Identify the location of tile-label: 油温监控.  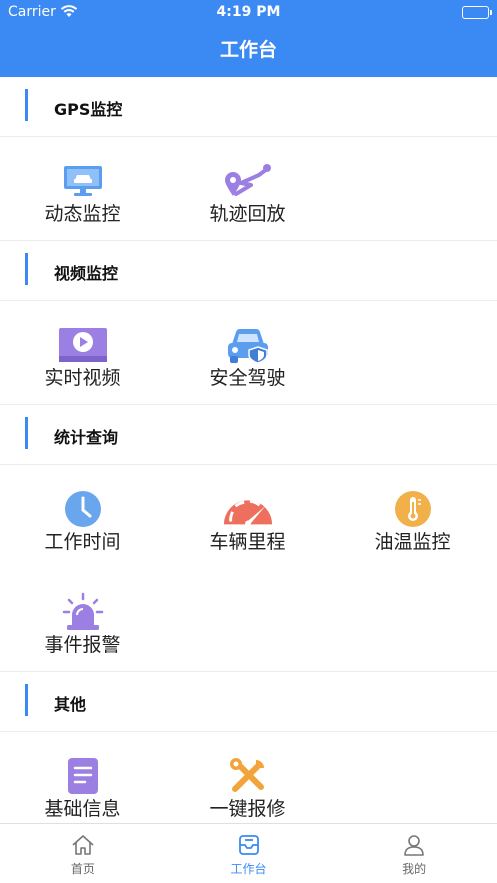
(412, 542).